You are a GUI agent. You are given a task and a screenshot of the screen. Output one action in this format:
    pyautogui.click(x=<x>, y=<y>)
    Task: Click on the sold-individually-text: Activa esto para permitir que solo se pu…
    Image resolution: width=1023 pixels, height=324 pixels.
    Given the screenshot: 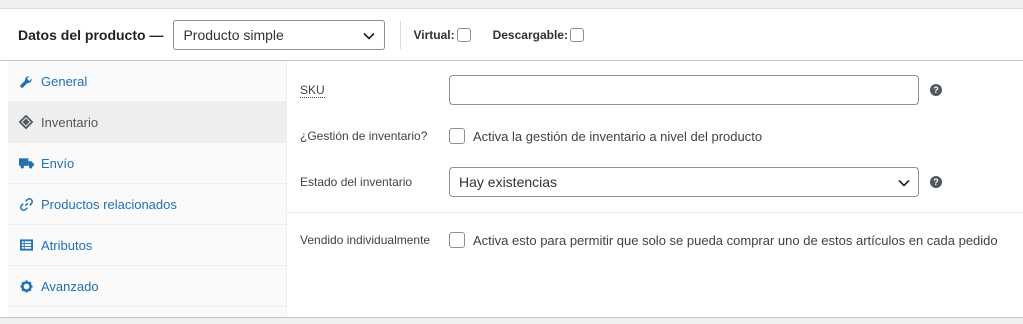 What is the action you would take?
    pyautogui.click(x=735, y=240)
    